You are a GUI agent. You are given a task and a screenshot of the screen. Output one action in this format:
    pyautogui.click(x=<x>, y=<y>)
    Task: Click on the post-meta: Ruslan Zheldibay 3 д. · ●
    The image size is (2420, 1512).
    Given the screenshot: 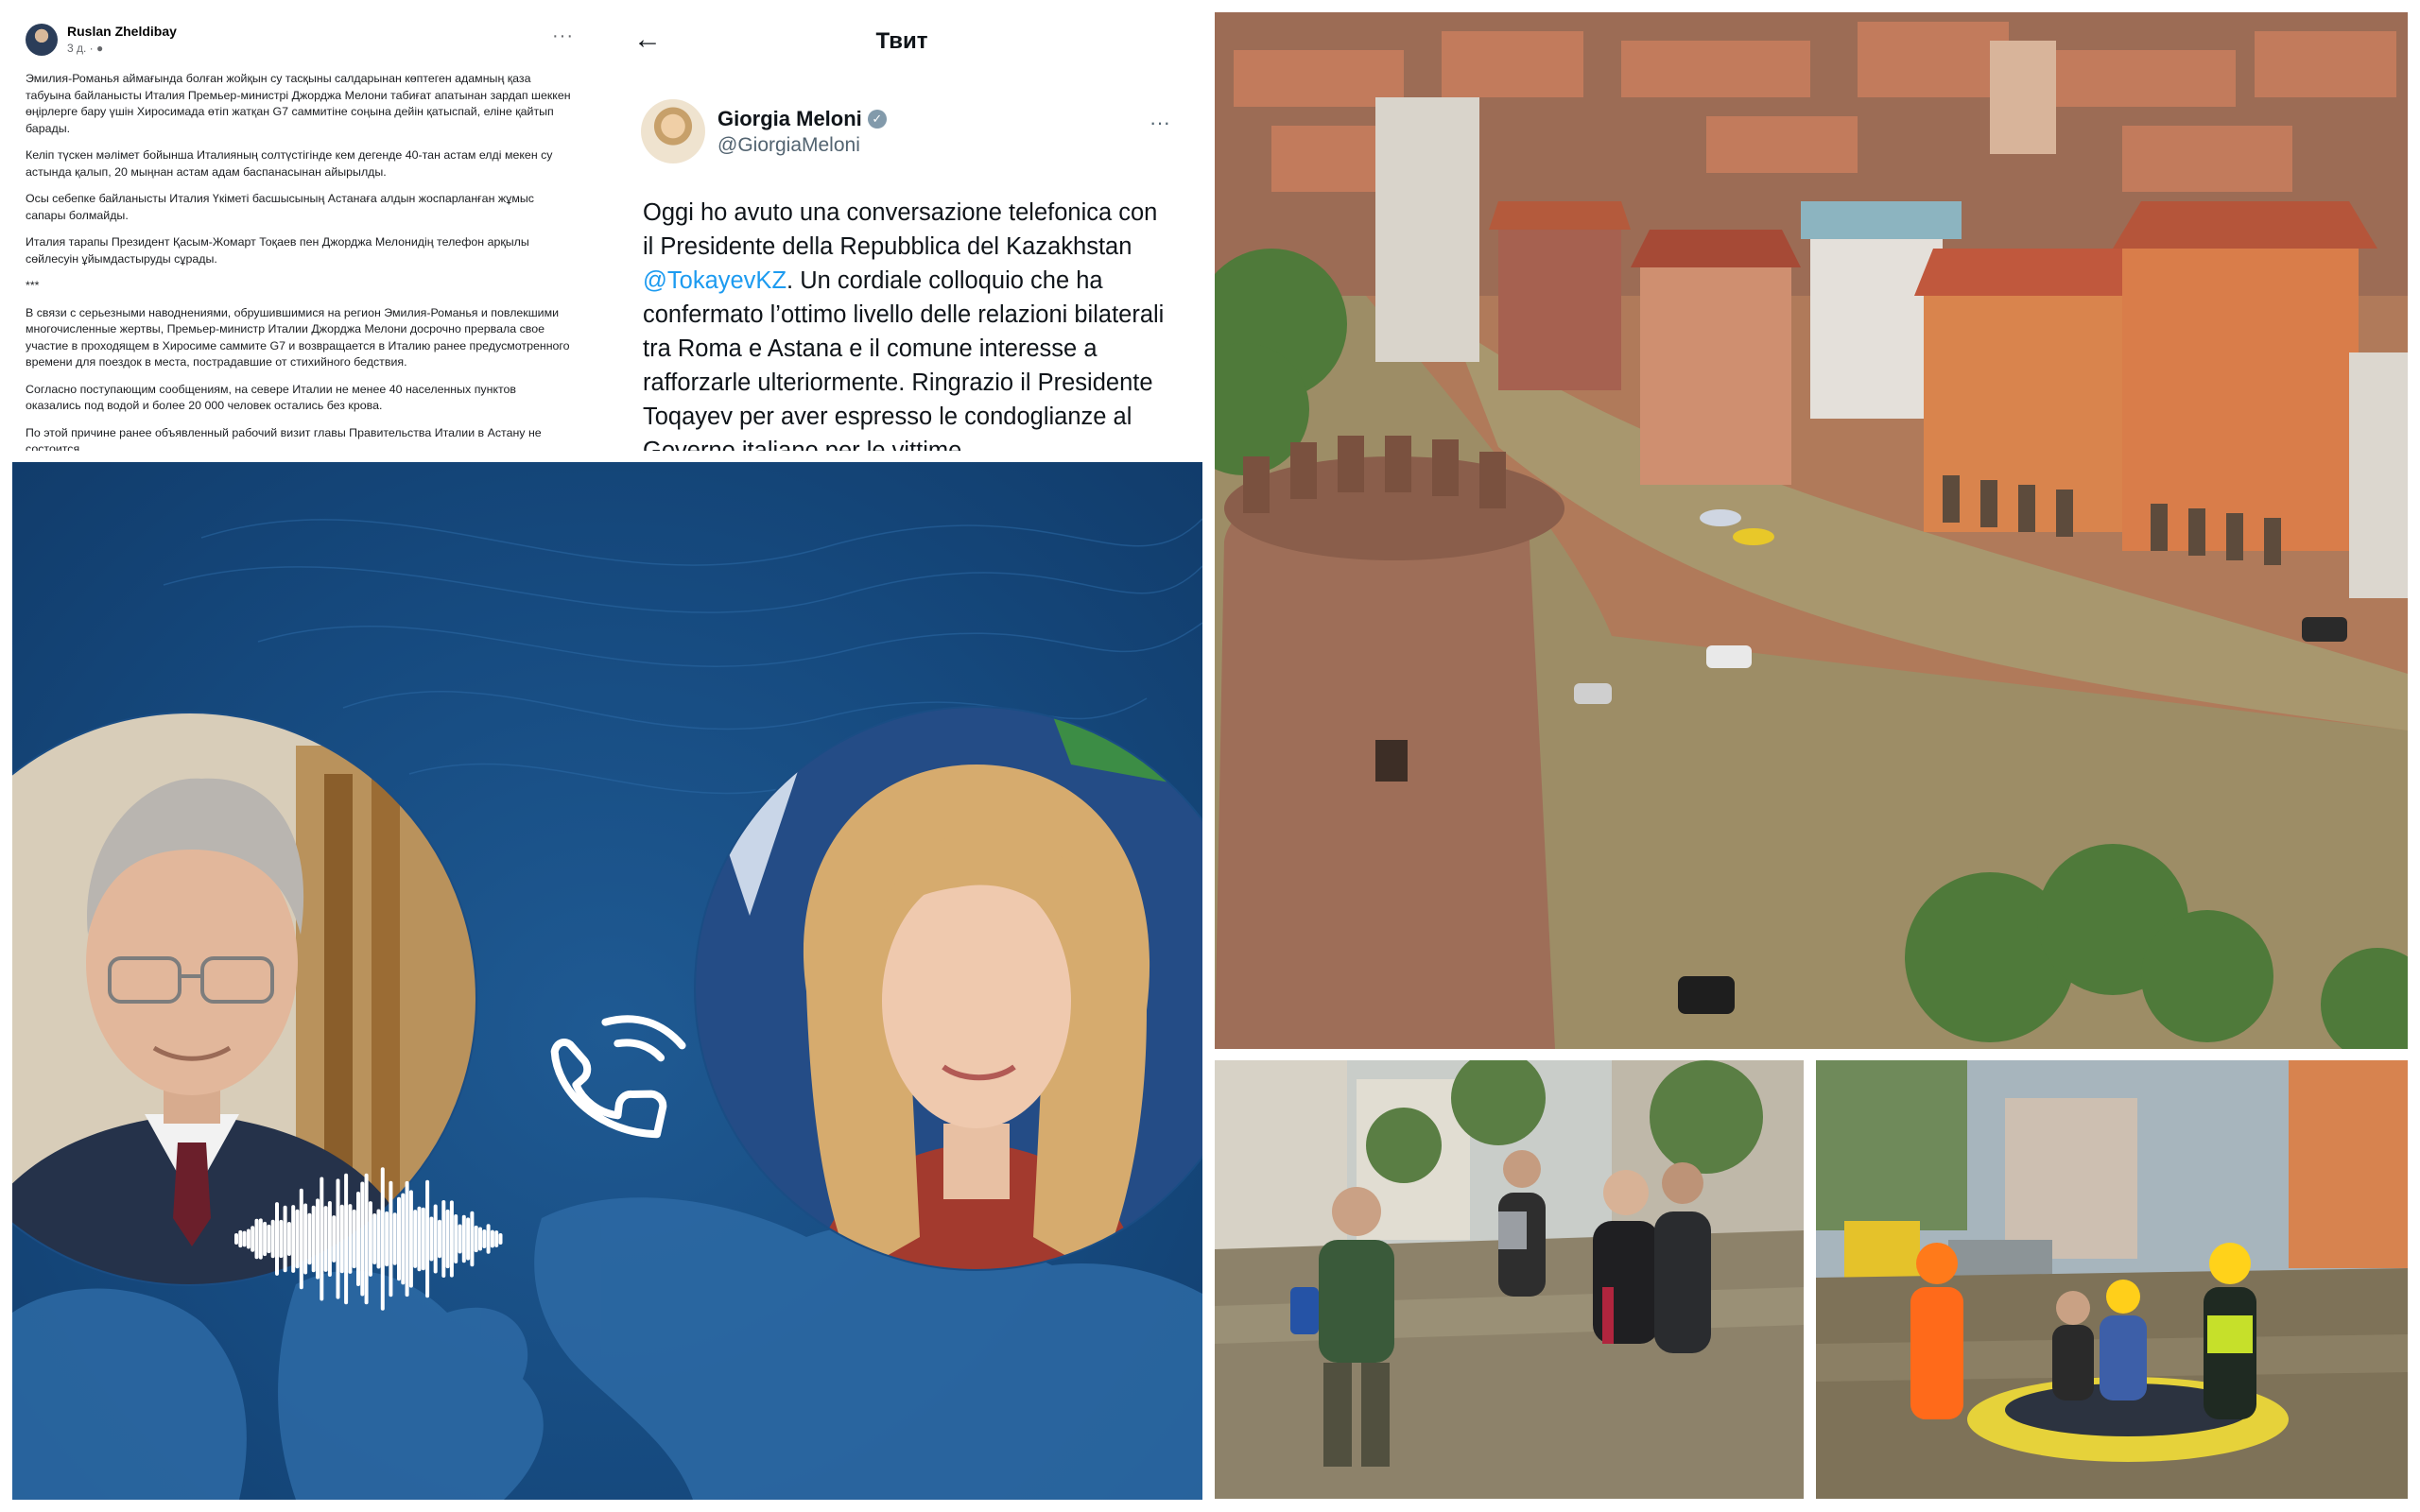 What is the action you would take?
    pyautogui.click(x=309, y=40)
    